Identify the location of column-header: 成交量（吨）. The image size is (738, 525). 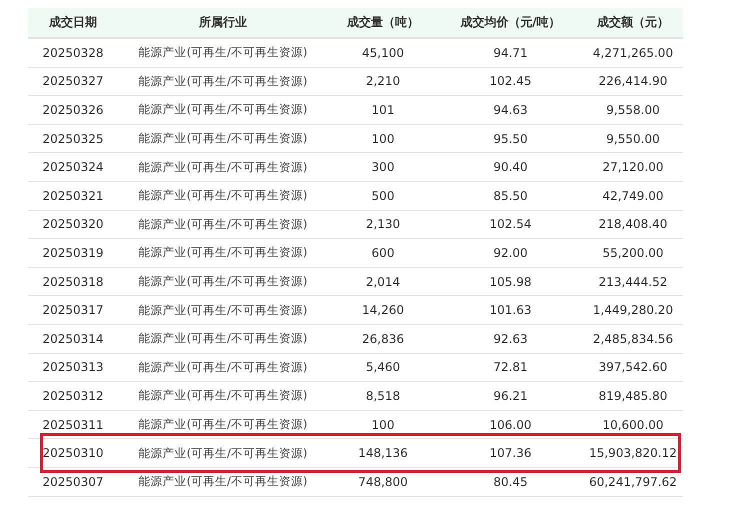
(383, 22).